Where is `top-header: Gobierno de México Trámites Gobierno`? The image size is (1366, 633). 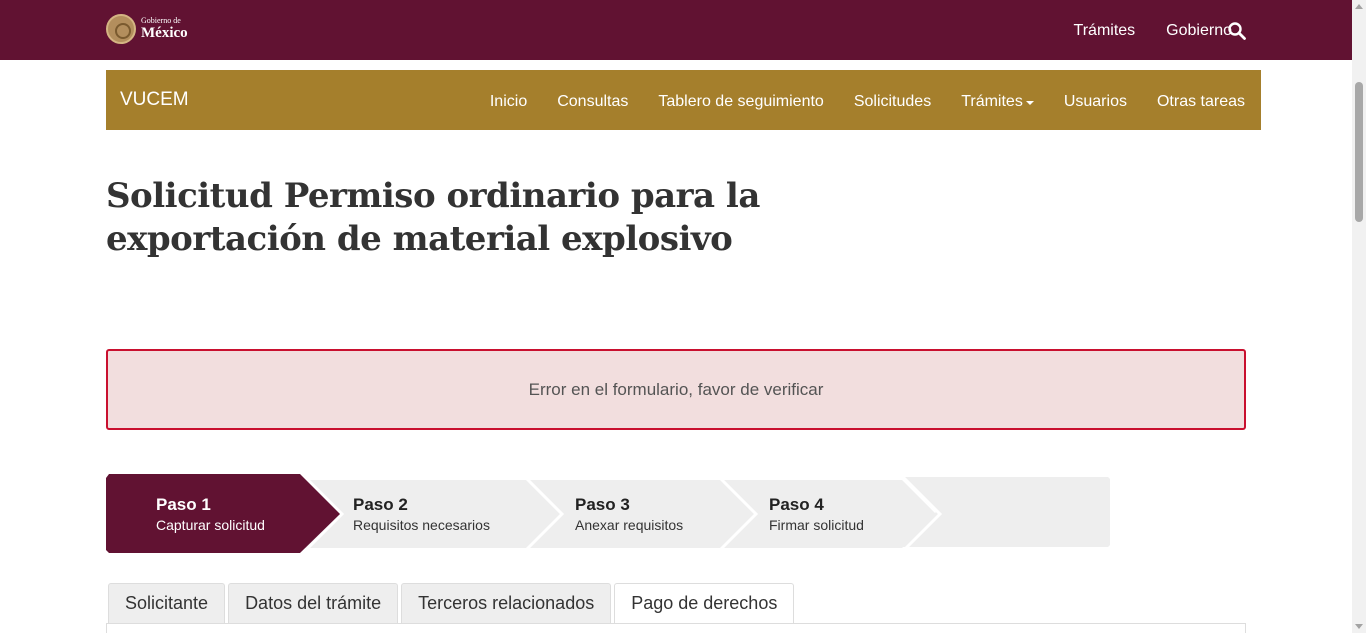 top-header: Gobierno de México Trámites Gobierno is located at coordinates (676, 30).